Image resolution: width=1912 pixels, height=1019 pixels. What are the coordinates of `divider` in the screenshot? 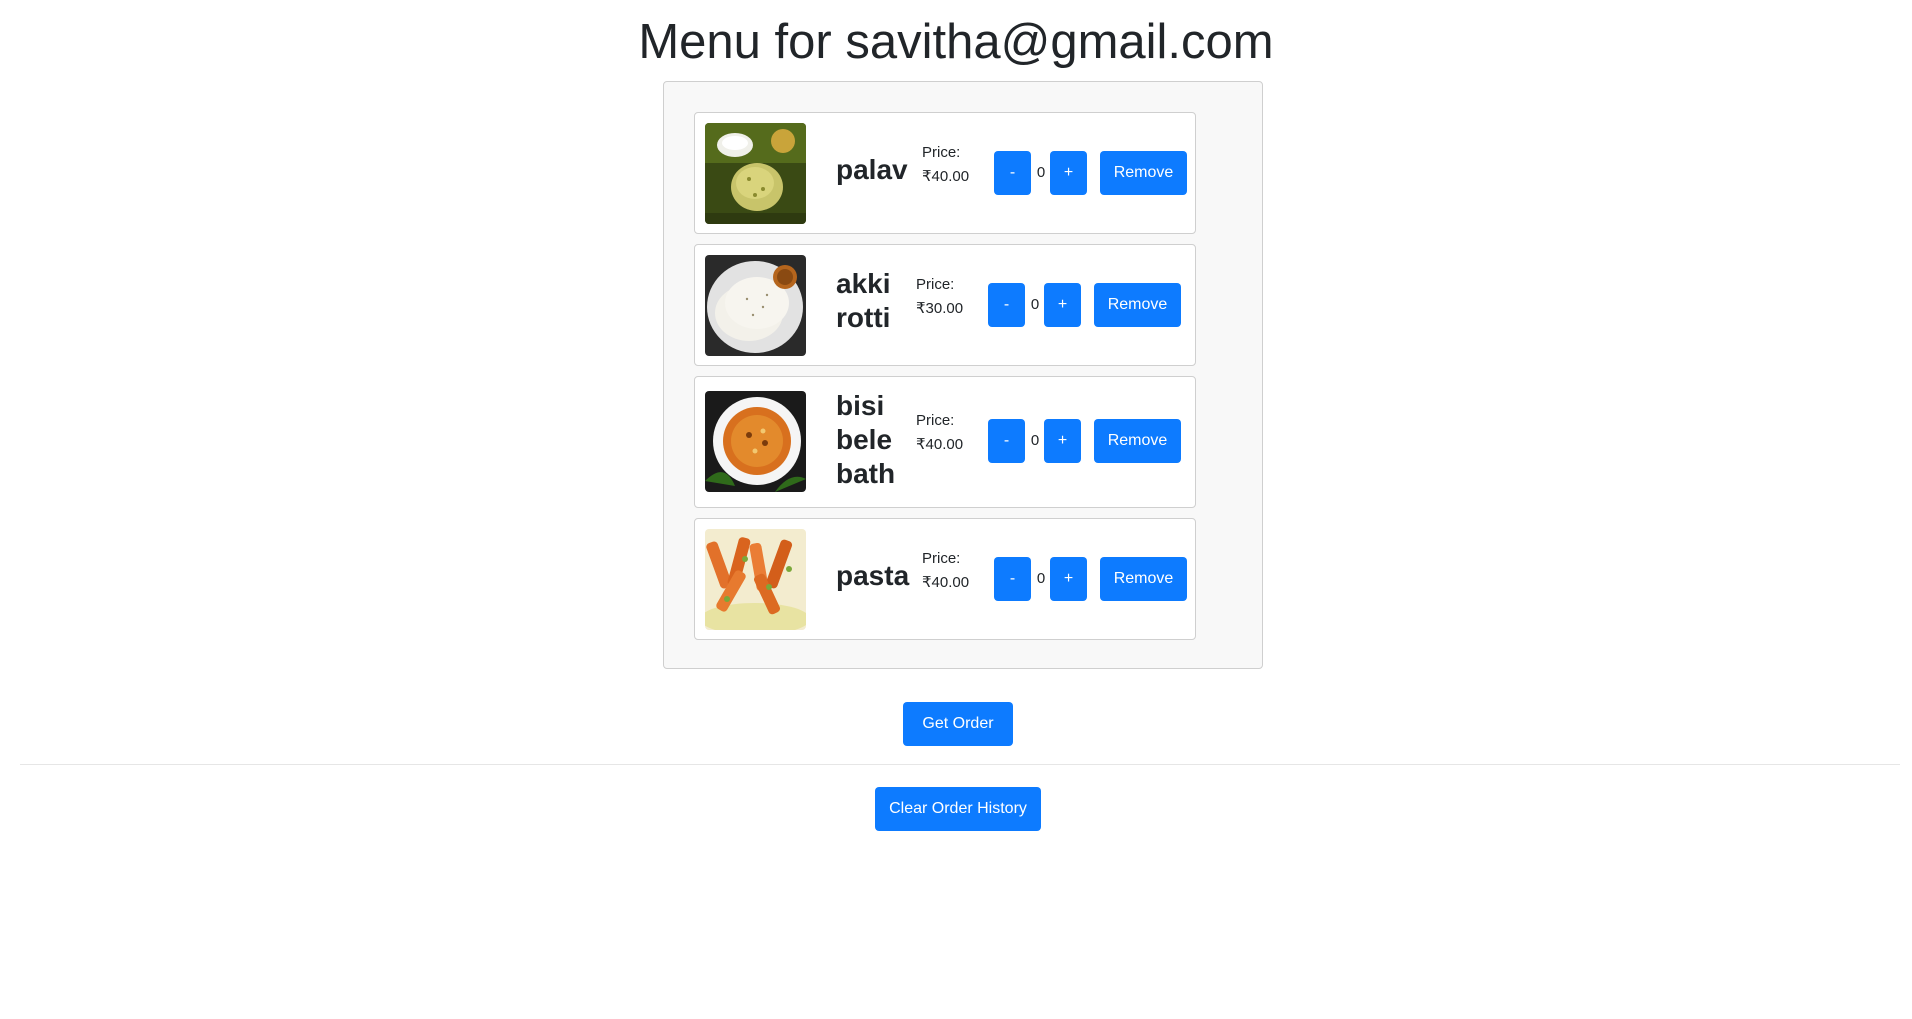 It's located at (960, 764).